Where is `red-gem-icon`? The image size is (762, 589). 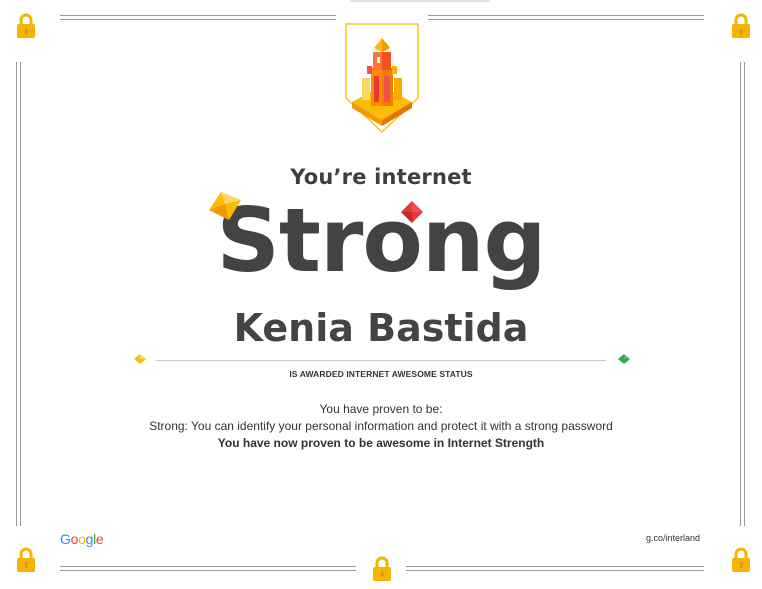 red-gem-icon is located at coordinates (412, 212).